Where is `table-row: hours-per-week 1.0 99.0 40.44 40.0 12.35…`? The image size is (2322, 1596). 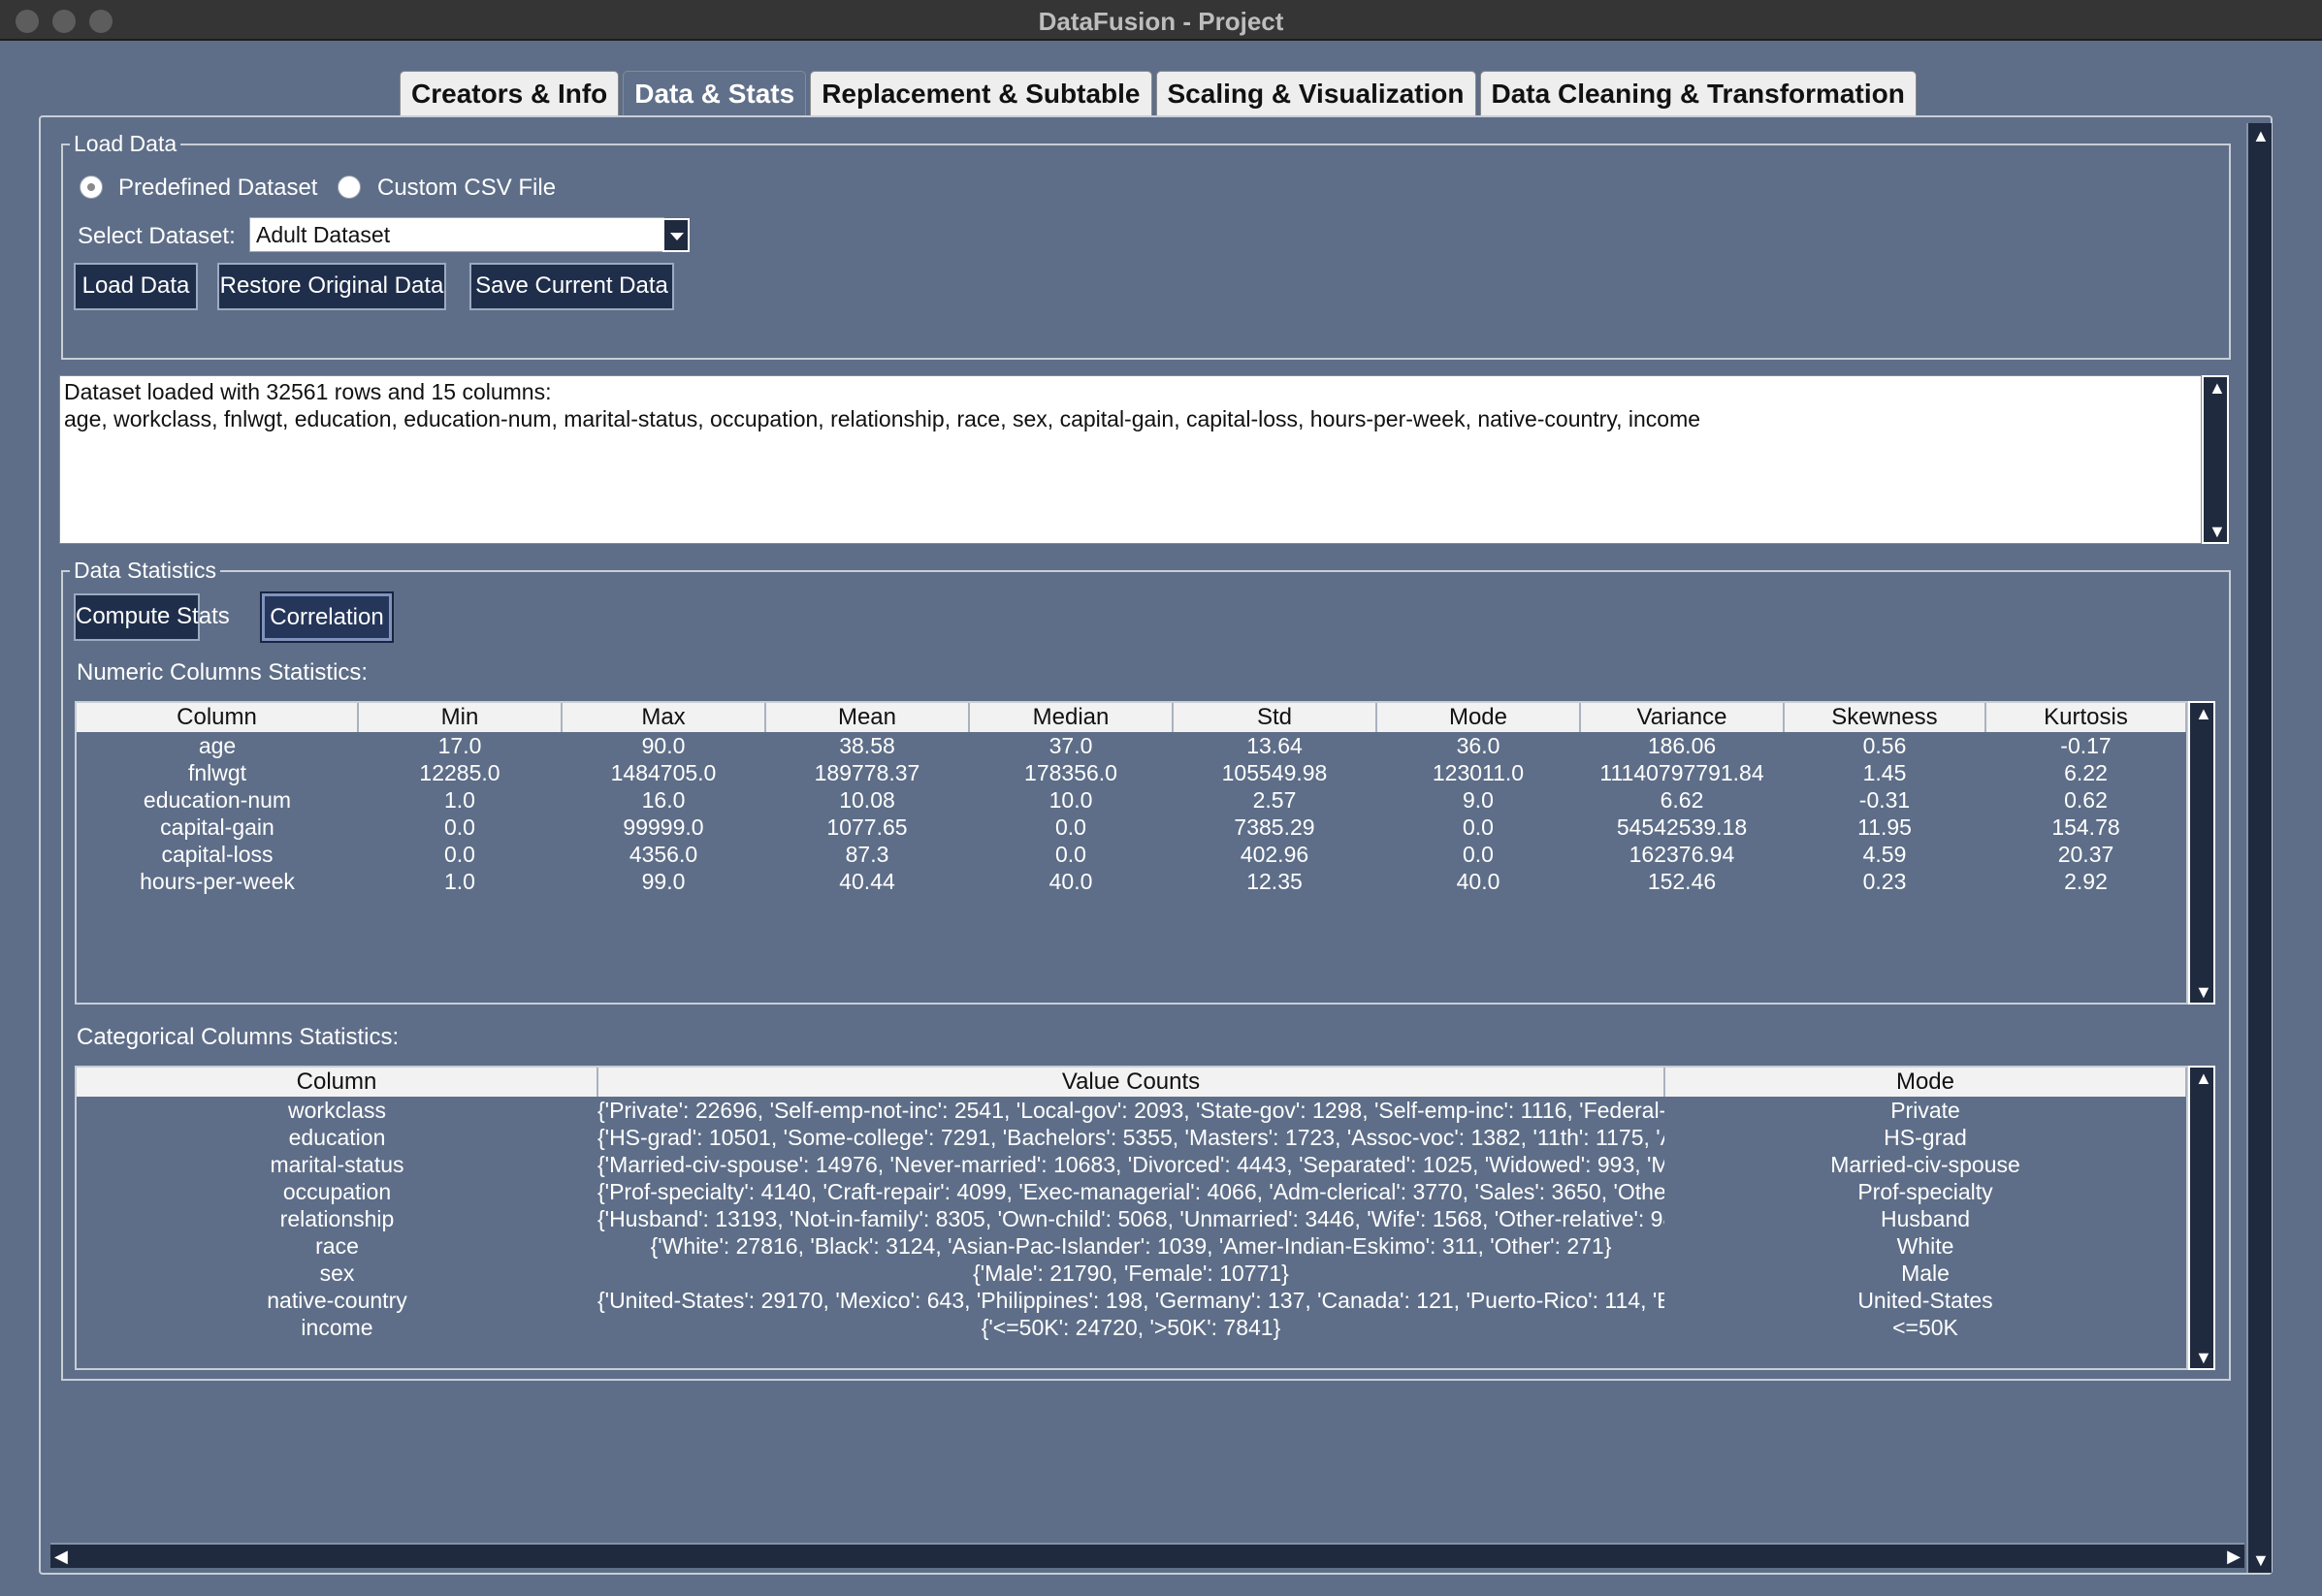
table-row: hours-per-week 1.0 99.0 40.44 40.0 12.35… is located at coordinates (1131, 881).